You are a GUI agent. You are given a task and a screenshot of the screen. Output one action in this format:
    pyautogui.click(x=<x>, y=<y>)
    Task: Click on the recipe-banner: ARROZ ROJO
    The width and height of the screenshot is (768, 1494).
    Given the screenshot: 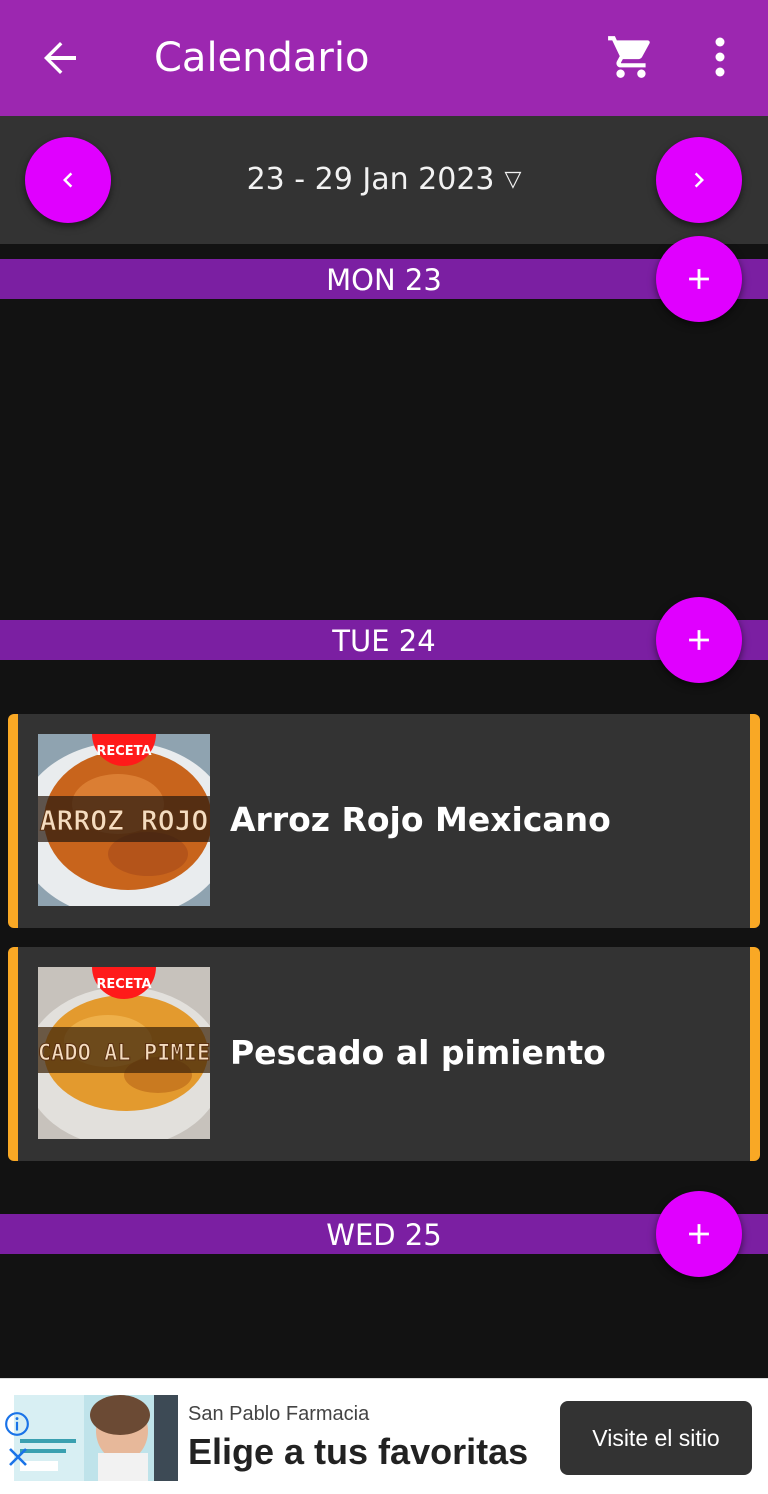 What is the action you would take?
    pyautogui.click(x=124, y=820)
    